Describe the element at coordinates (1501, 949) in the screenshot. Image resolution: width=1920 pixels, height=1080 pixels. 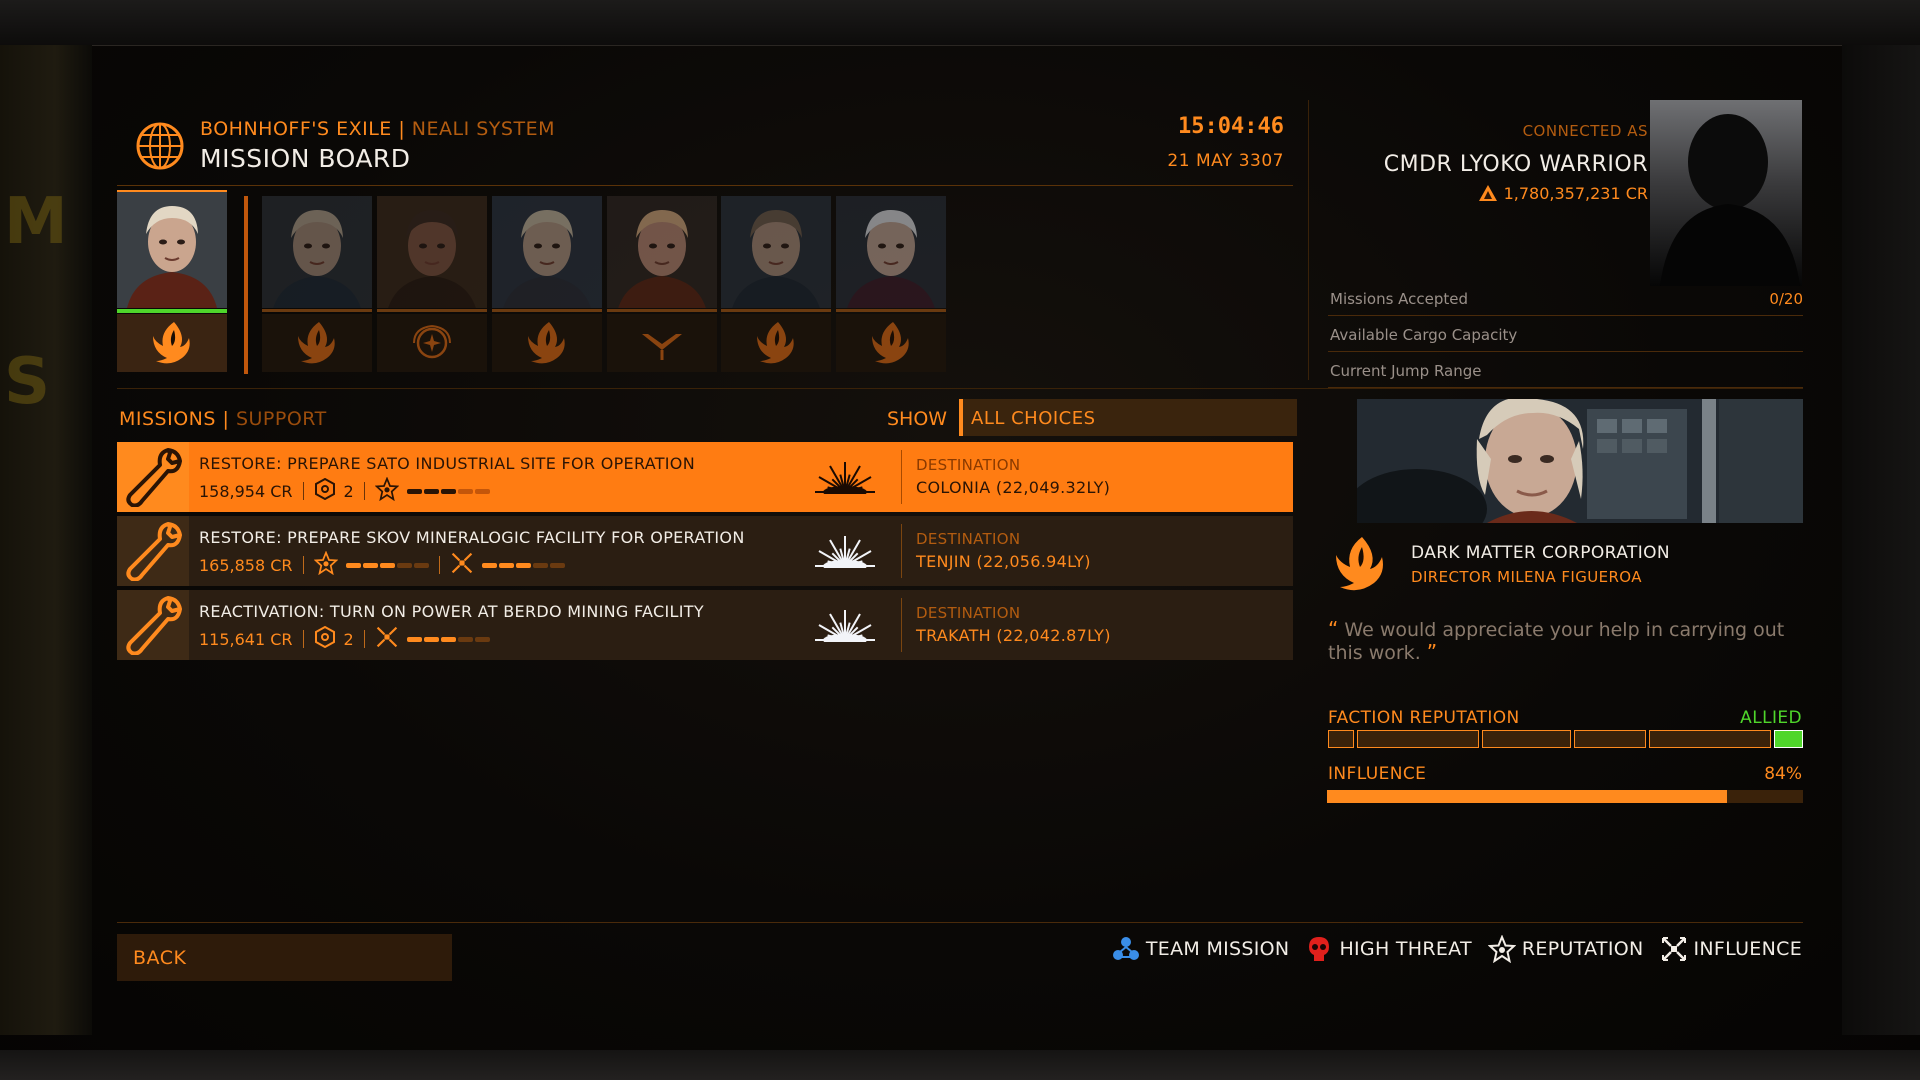
I see `reputation-icon` at that location.